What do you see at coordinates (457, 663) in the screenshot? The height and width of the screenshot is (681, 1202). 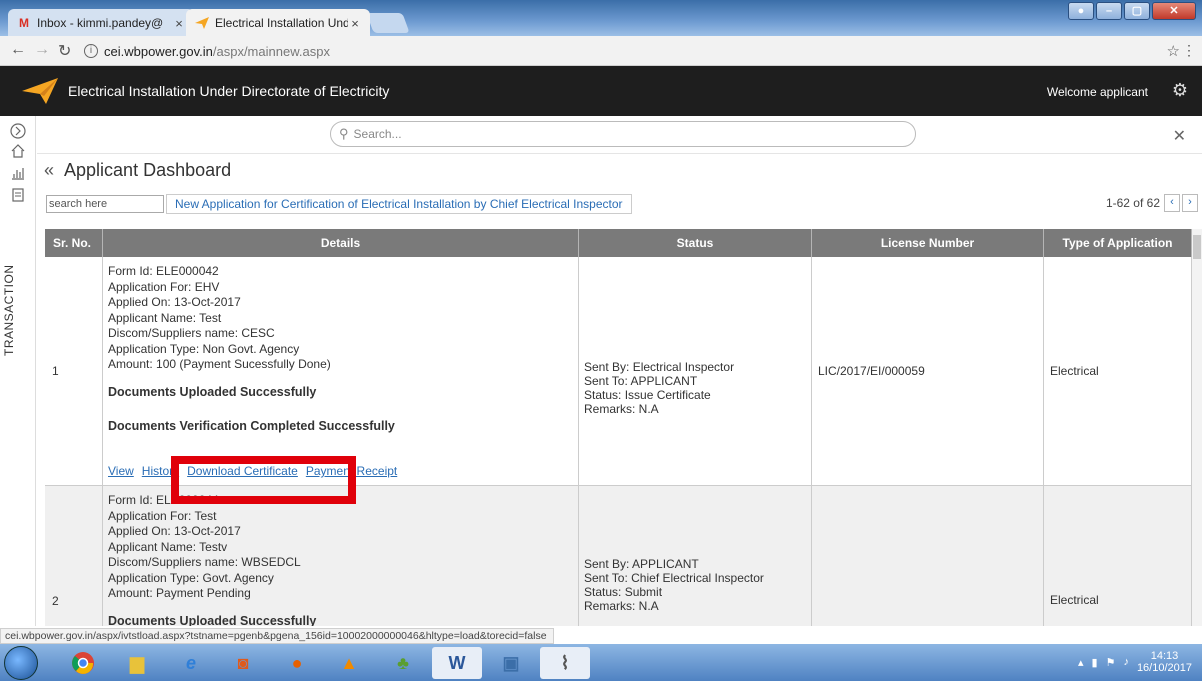 I see `word-icon: W` at bounding box center [457, 663].